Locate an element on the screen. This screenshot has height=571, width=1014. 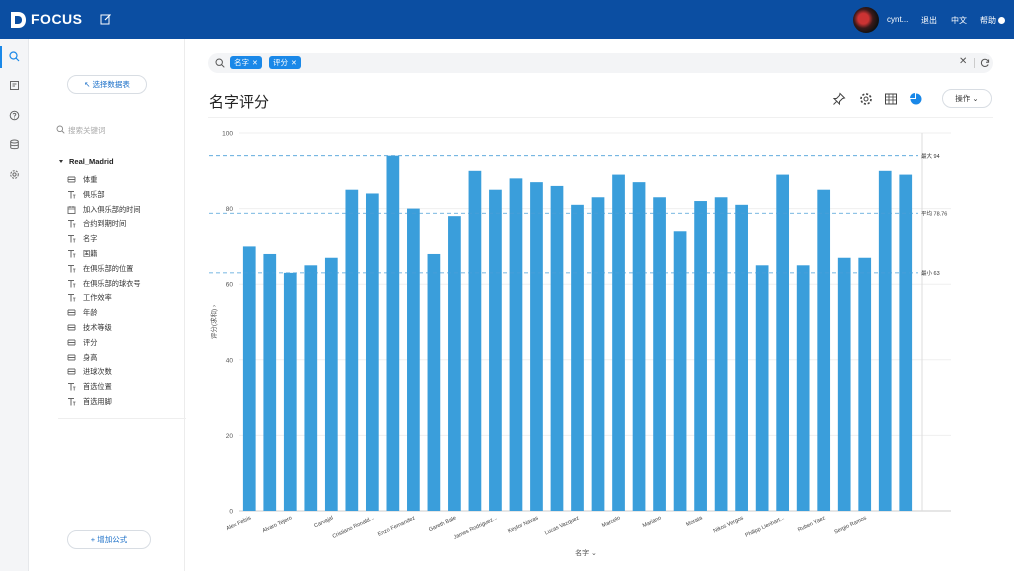
app-logo-text: FOCUS is located at coordinates (57, 19).